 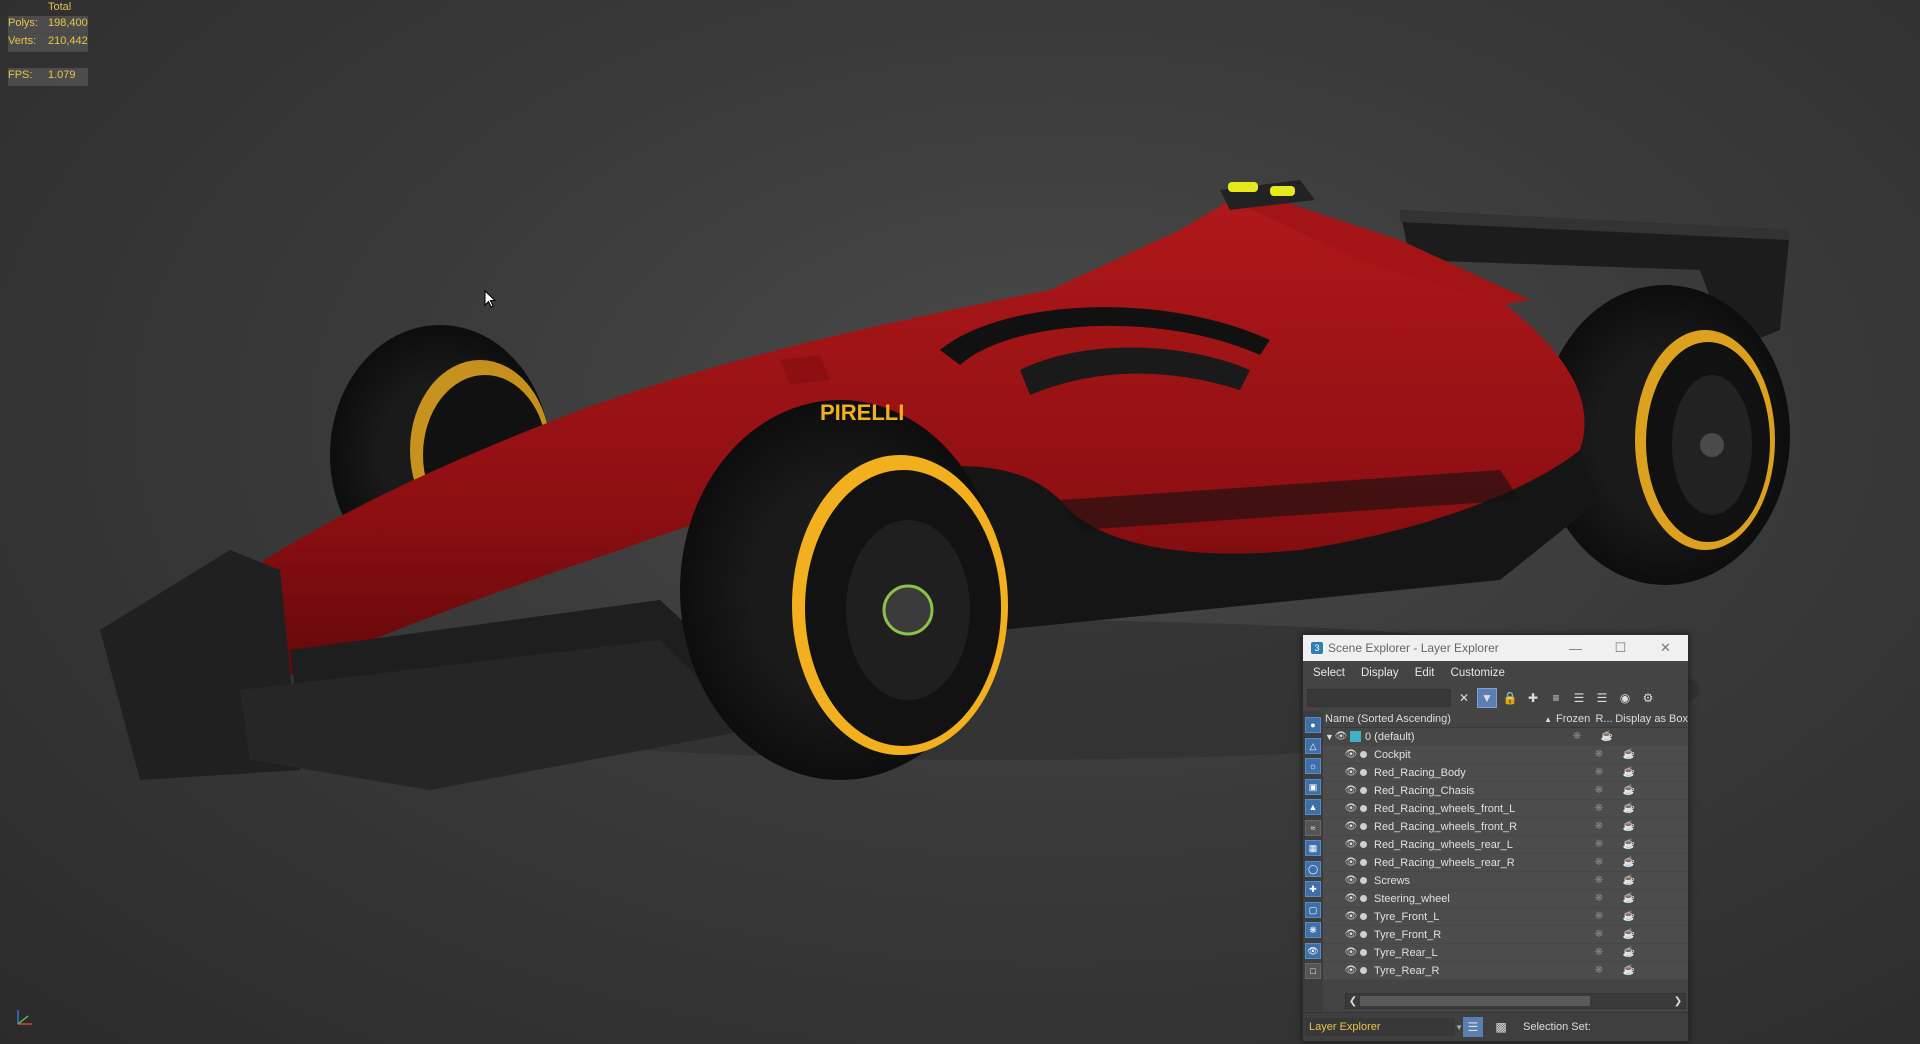 What do you see at coordinates (1678, 1001) in the screenshot?
I see `scroll-right-icon: ❯` at bounding box center [1678, 1001].